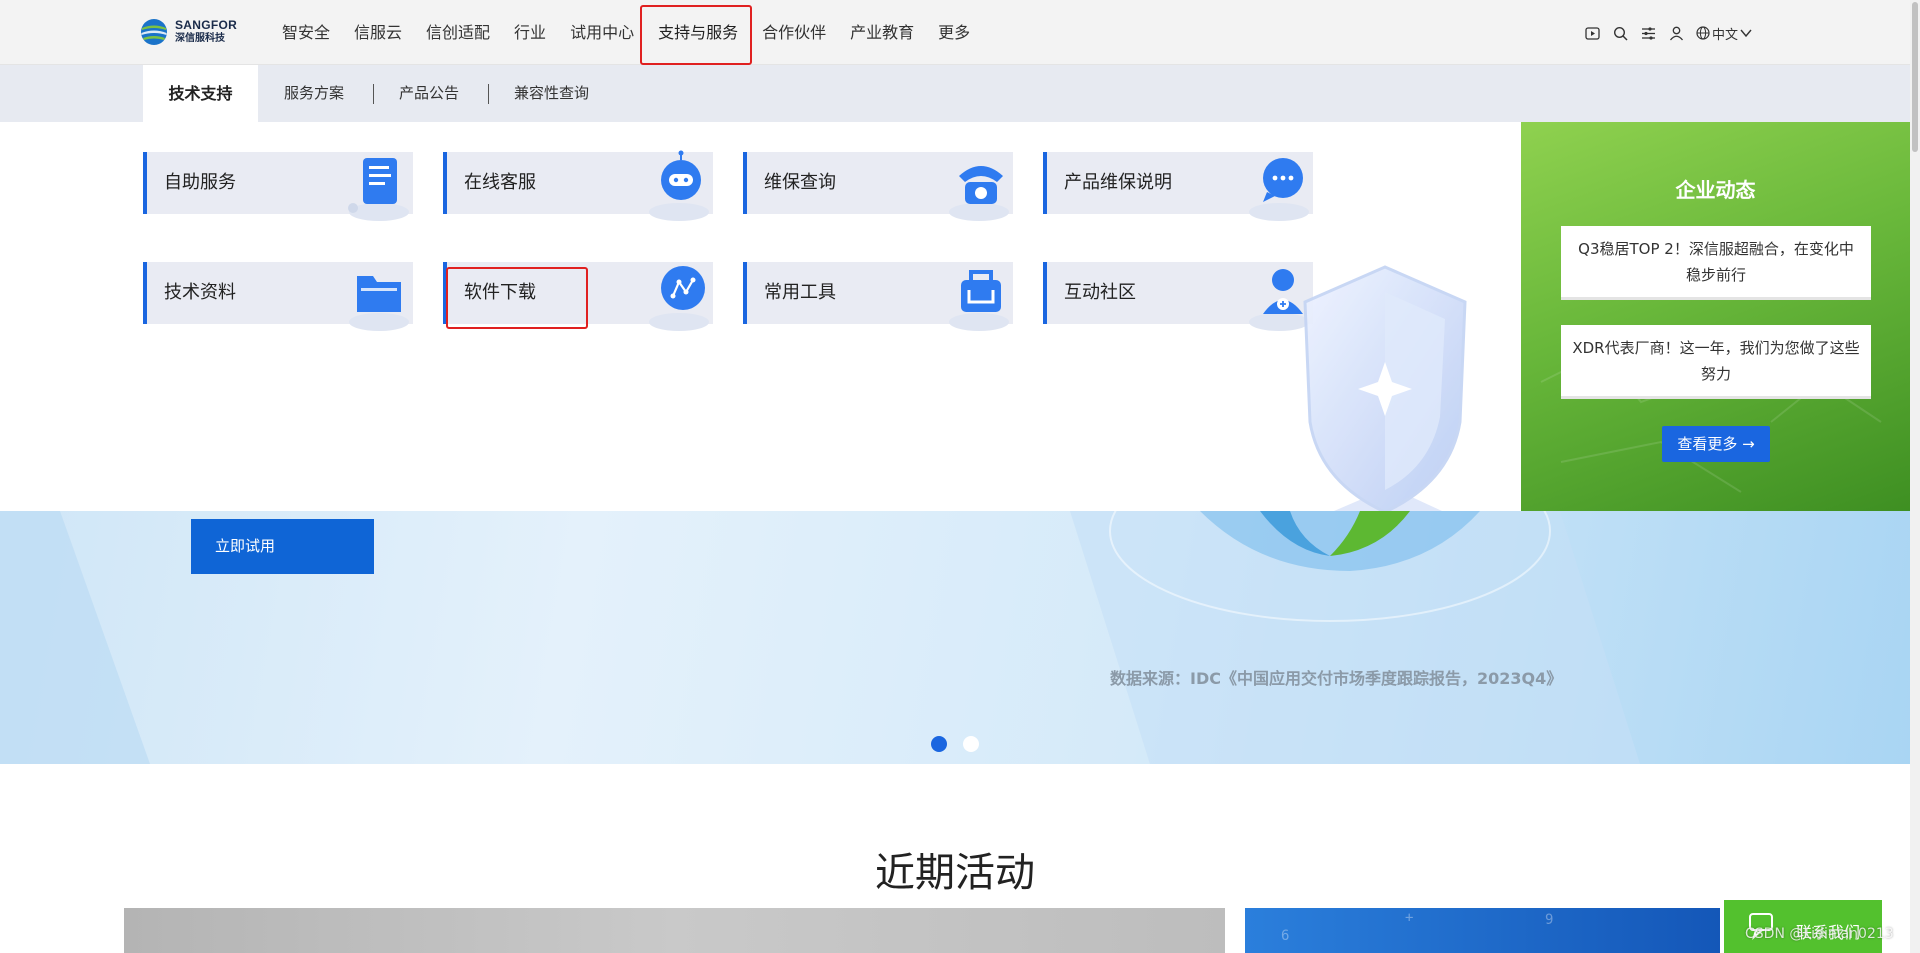  What do you see at coordinates (429, 93) in the screenshot?
I see `tab-product-announcements: 产品公告` at bounding box center [429, 93].